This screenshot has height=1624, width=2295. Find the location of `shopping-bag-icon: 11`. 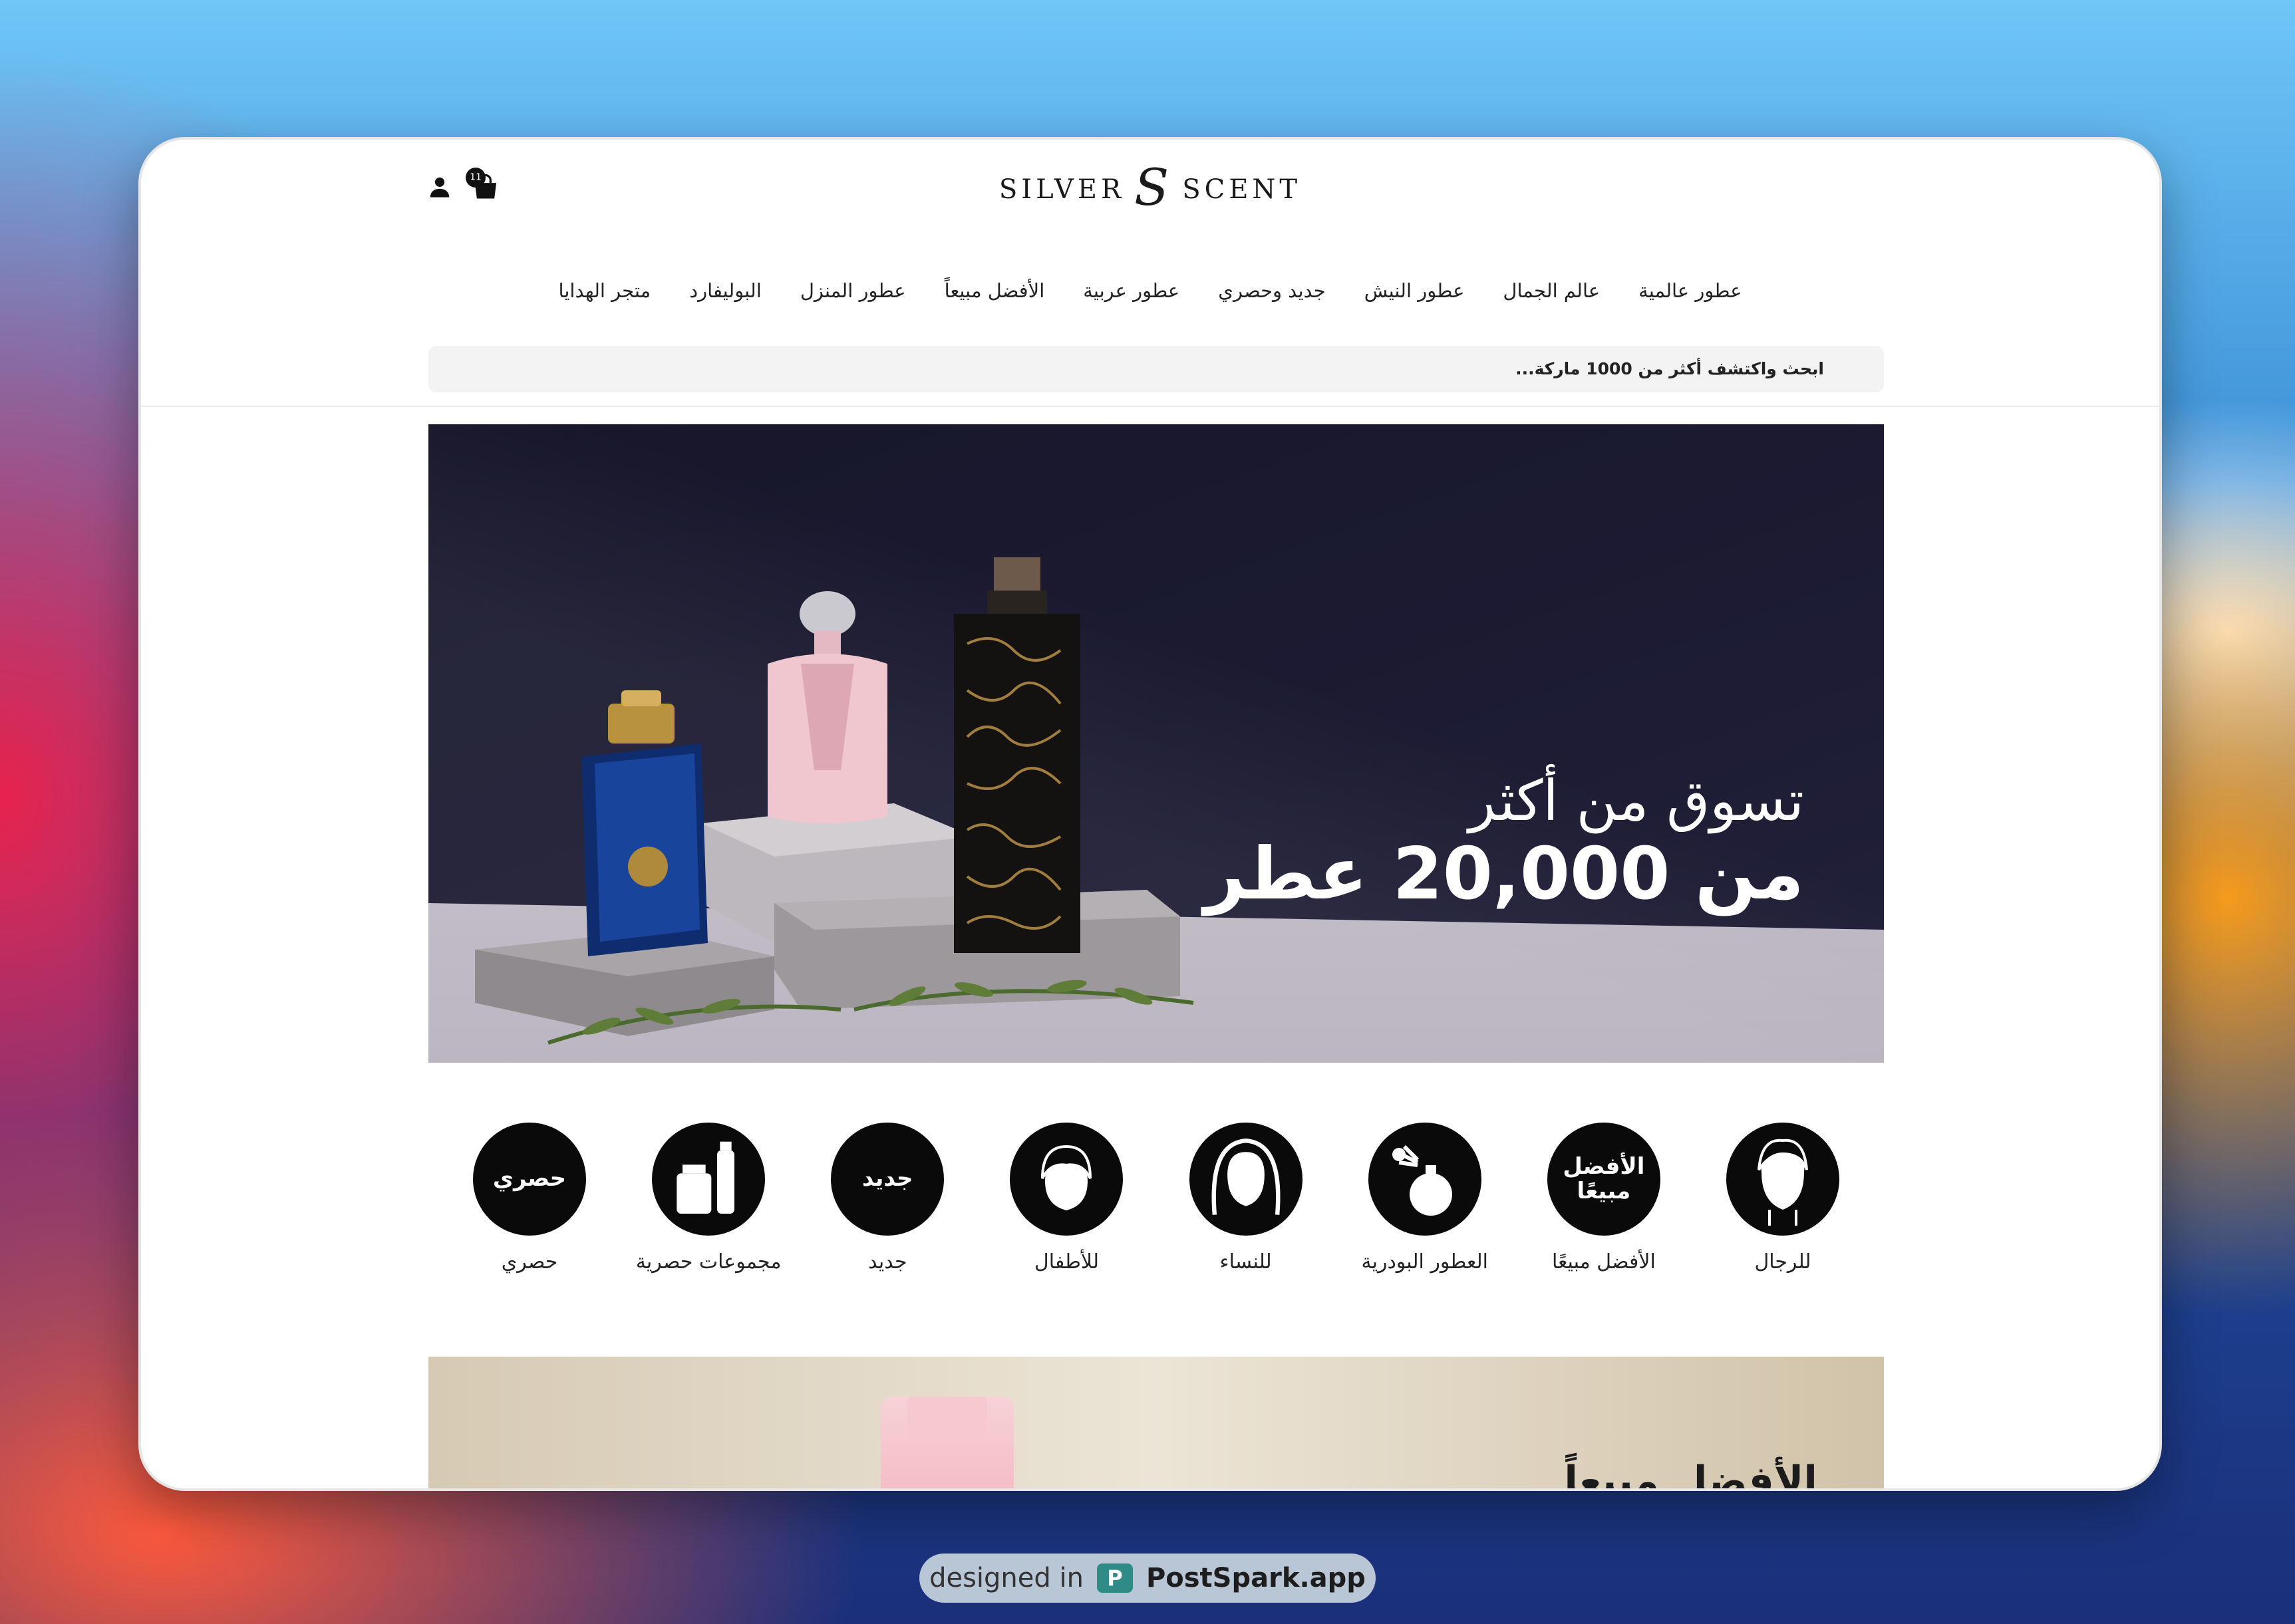

shopping-bag-icon: 11 is located at coordinates (483, 184).